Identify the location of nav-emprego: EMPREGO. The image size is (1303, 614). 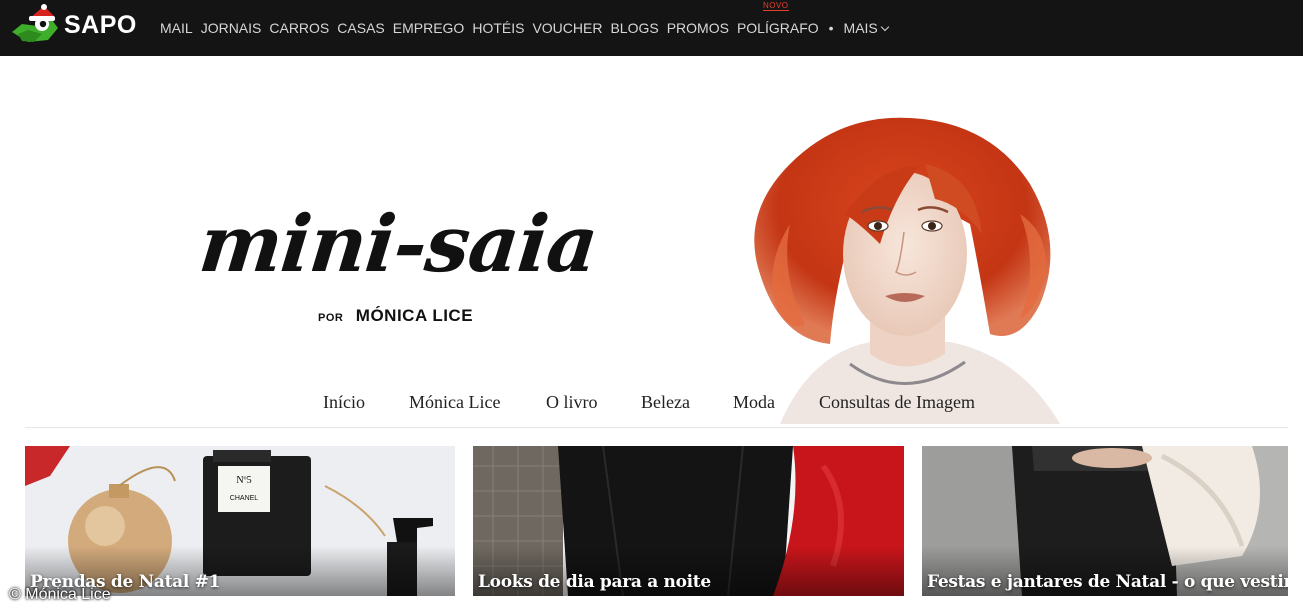
(429, 28).